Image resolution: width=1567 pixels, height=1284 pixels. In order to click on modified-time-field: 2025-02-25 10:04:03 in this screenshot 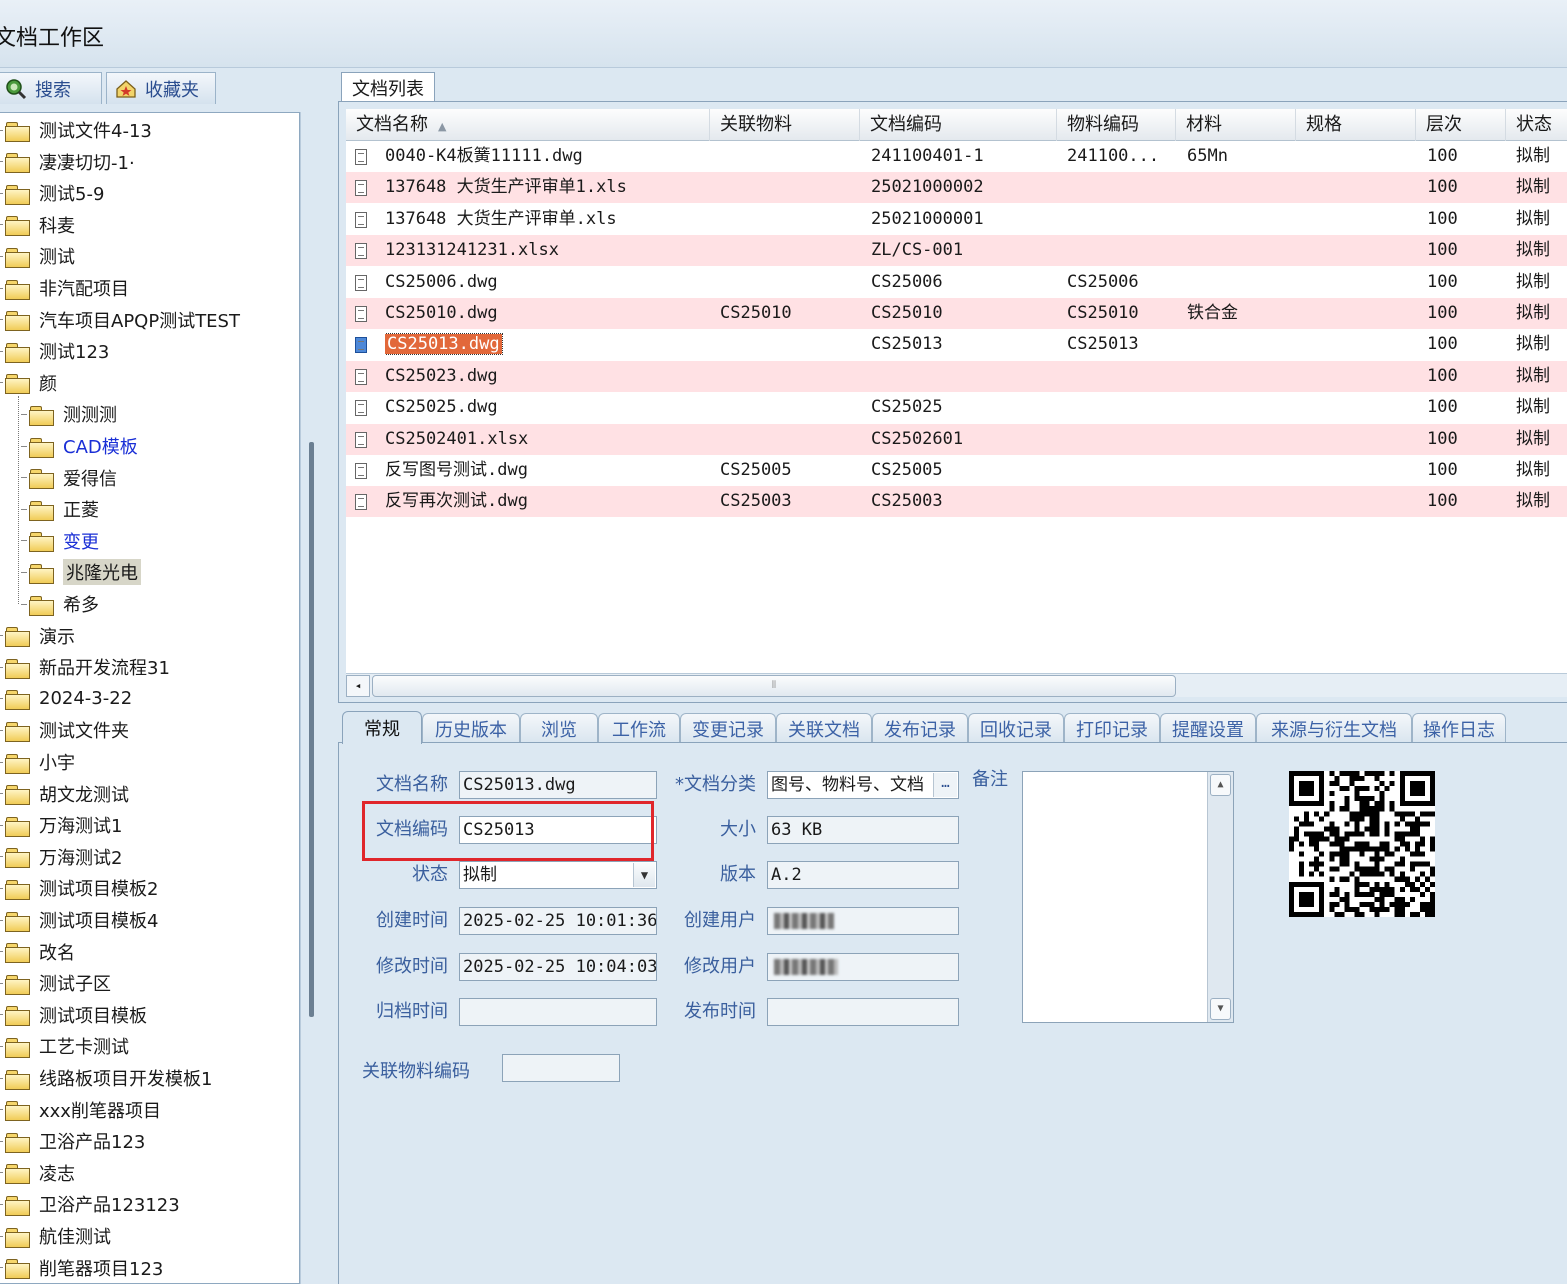, I will do `click(558, 967)`.